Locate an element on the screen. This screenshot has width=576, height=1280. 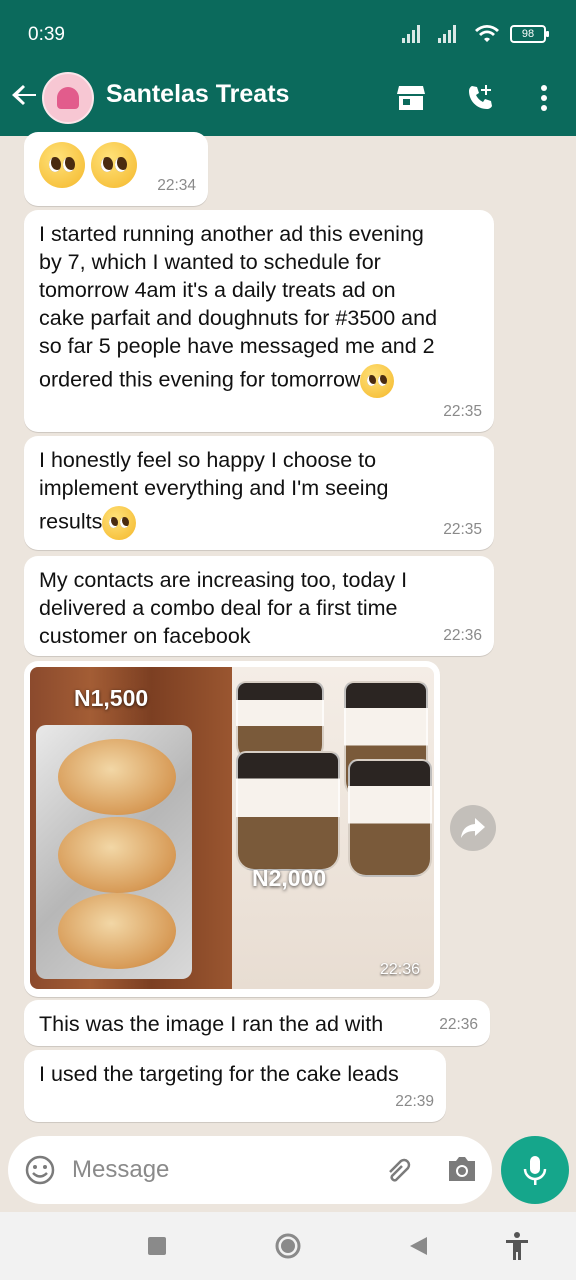
foil-tray is located at coordinates (114, 852).